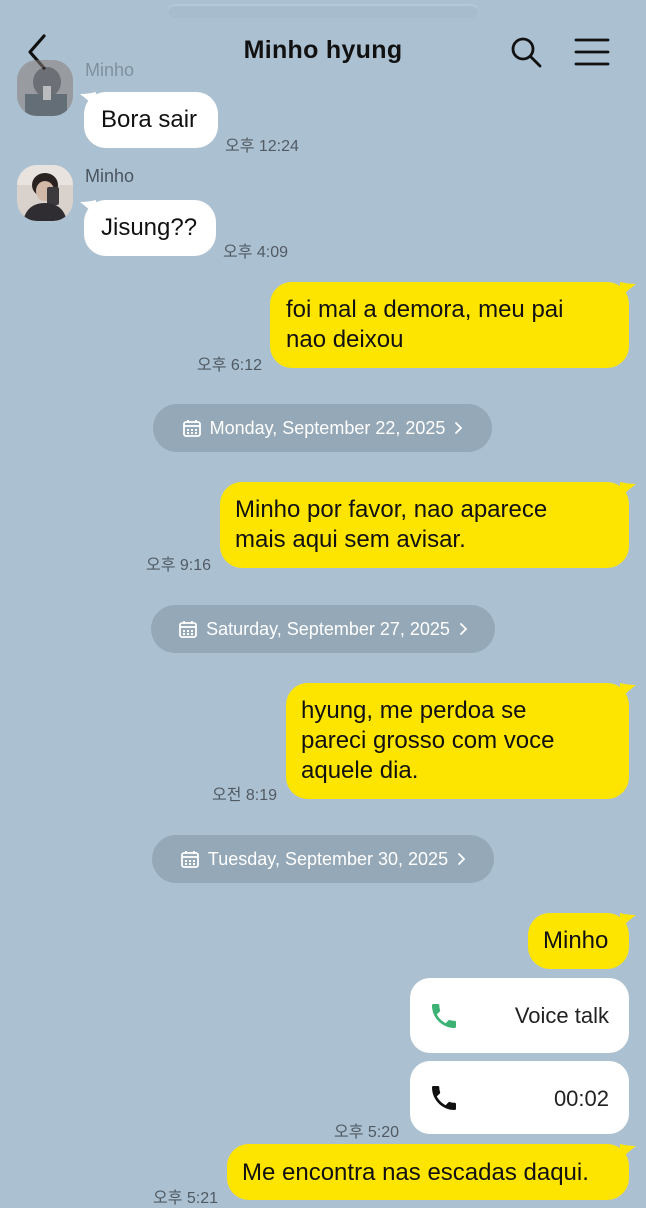  Describe the element at coordinates (323, 11) in the screenshot. I see `top-scroll-indicator` at that location.